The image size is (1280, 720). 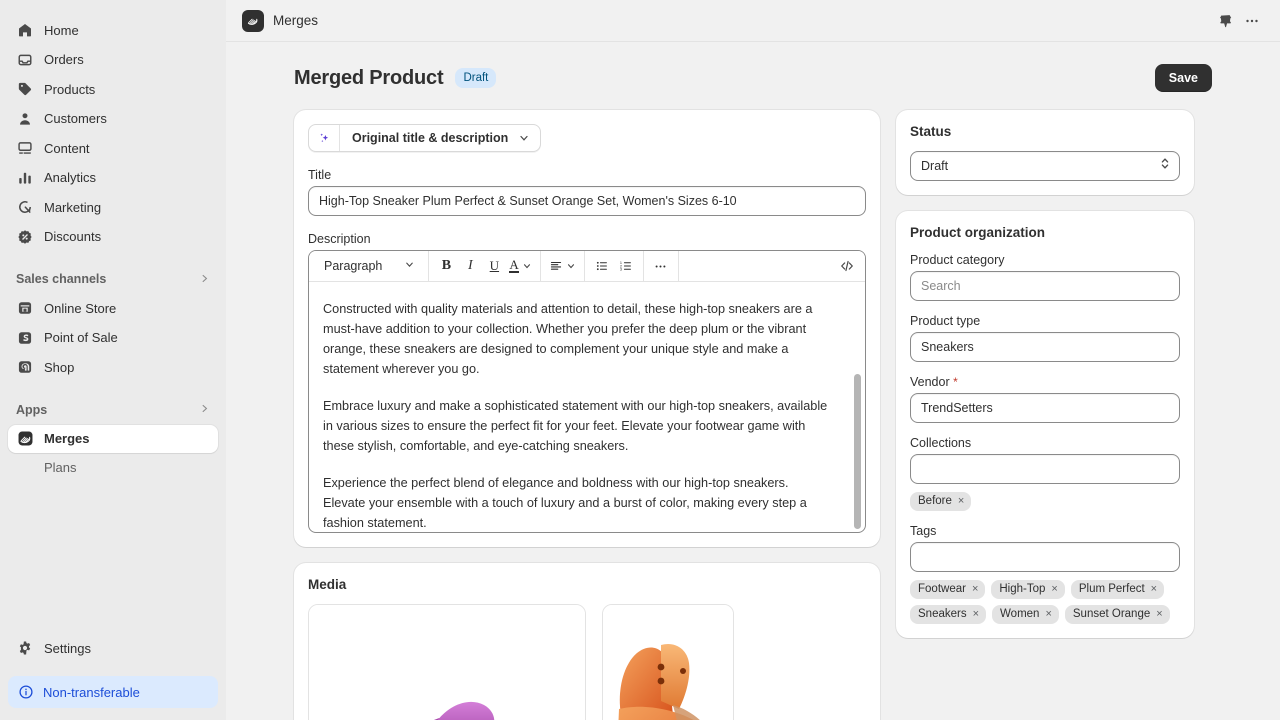 I want to click on product-category-label: Product category, so click(x=957, y=260).